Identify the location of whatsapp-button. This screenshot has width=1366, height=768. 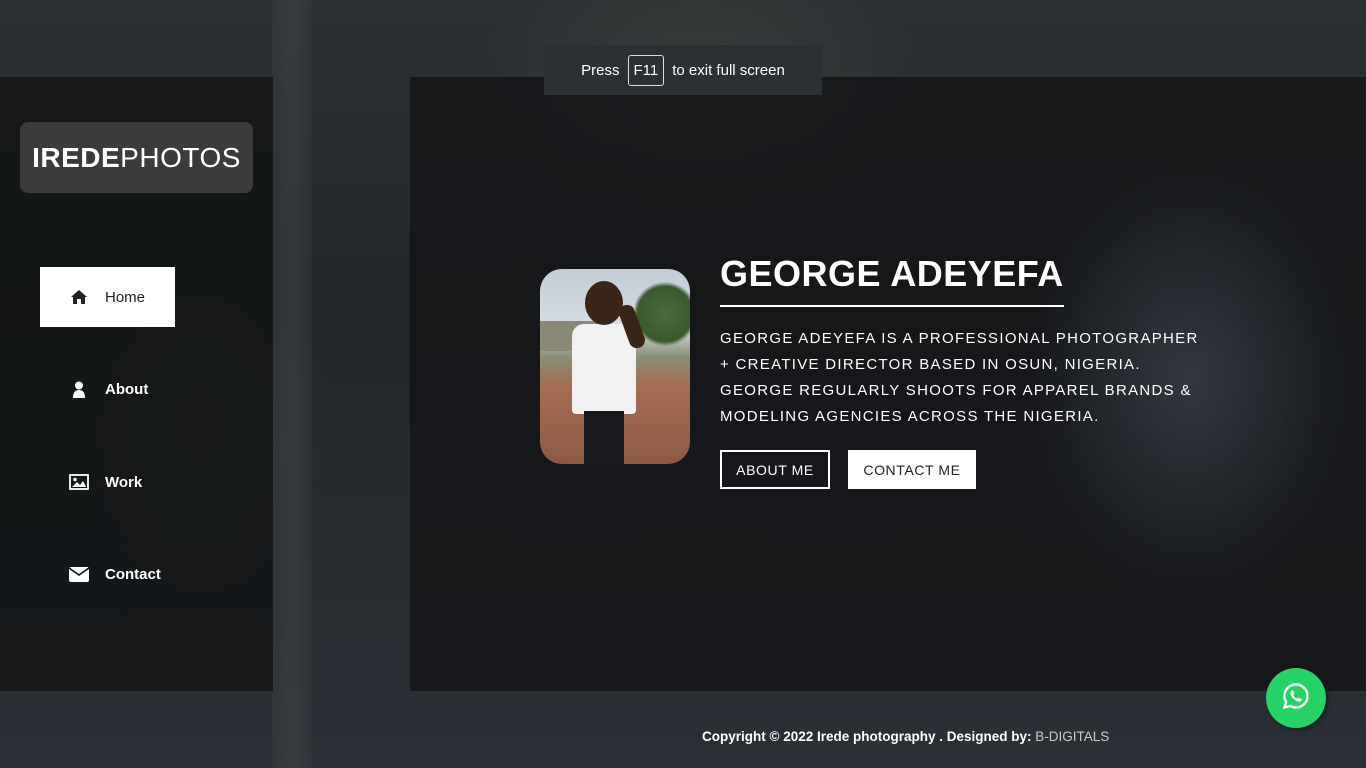
(1296, 698).